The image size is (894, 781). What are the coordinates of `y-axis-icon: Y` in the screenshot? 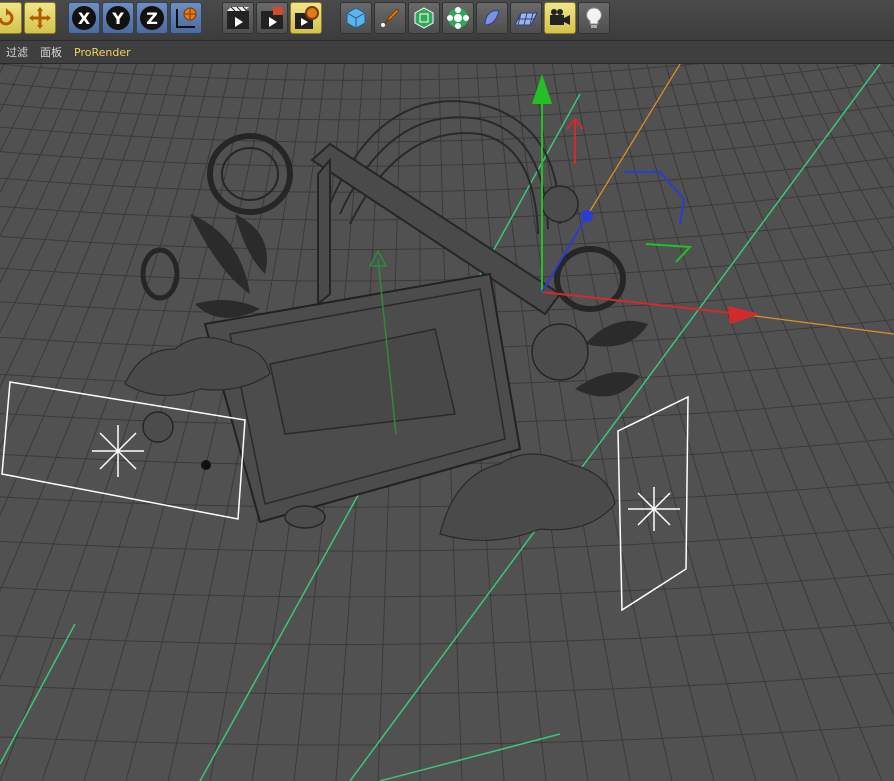 It's located at (118, 18).